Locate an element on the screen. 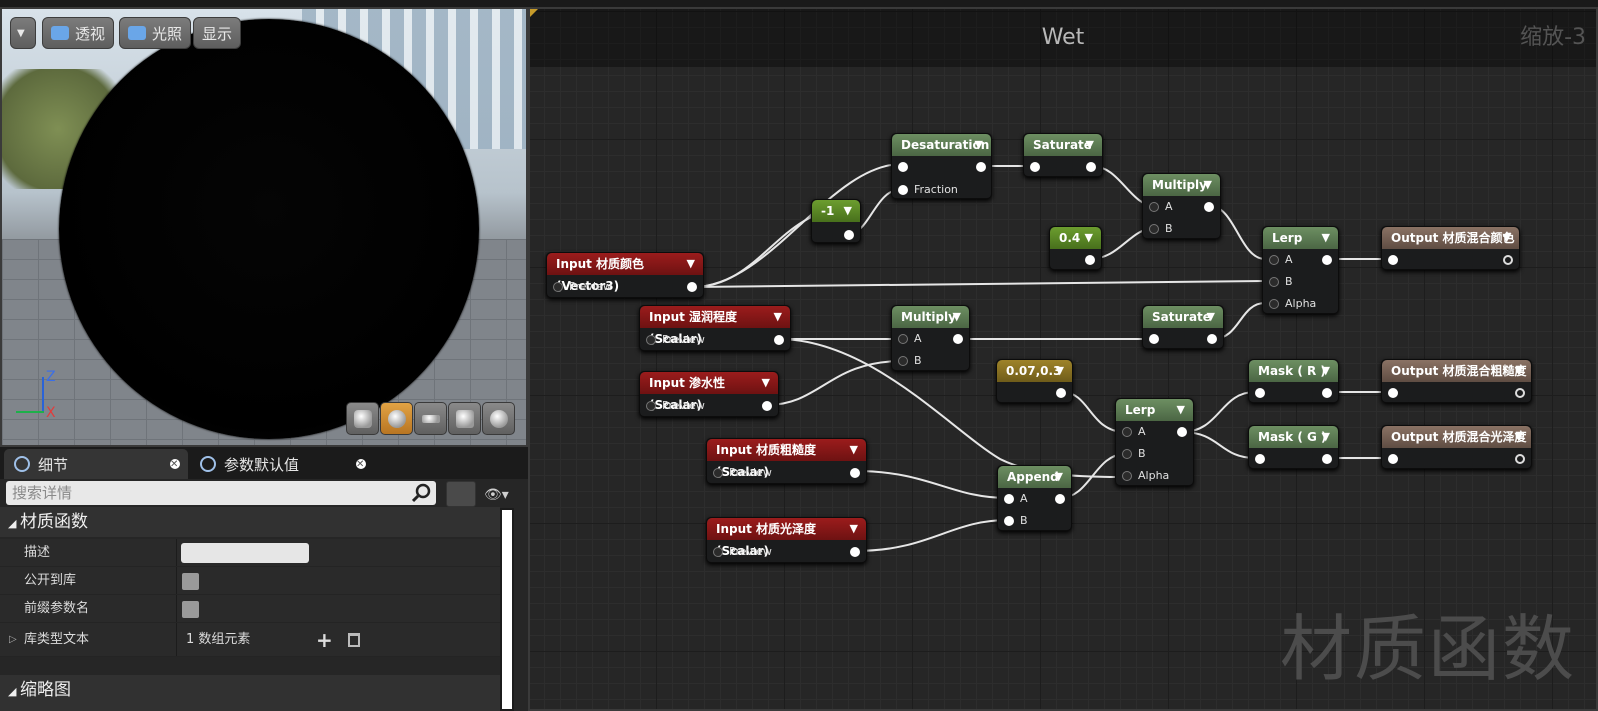 The image size is (1598, 711). cube-preview-button is located at coordinates (464, 418).